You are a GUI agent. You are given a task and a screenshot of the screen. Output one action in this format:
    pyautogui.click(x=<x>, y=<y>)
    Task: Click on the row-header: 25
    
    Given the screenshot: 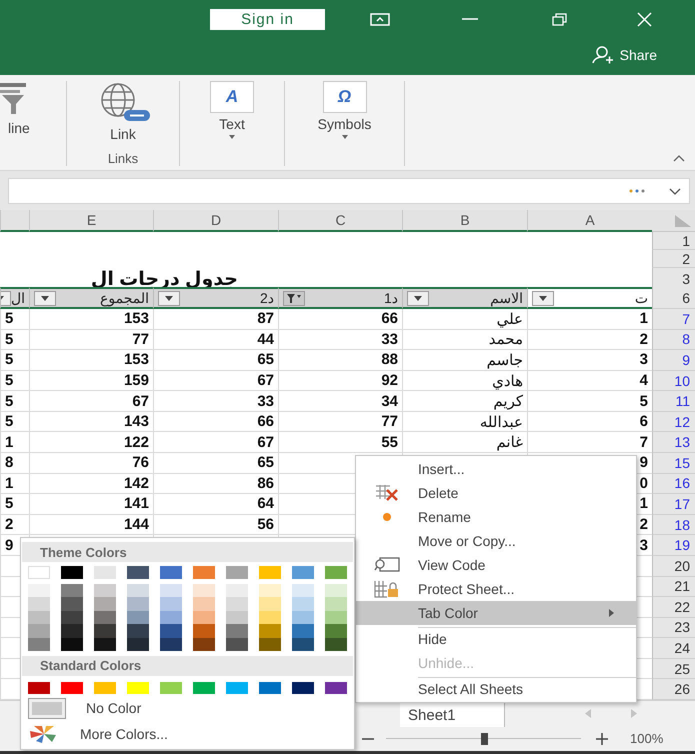 What is the action you would take?
    pyautogui.click(x=673, y=669)
    